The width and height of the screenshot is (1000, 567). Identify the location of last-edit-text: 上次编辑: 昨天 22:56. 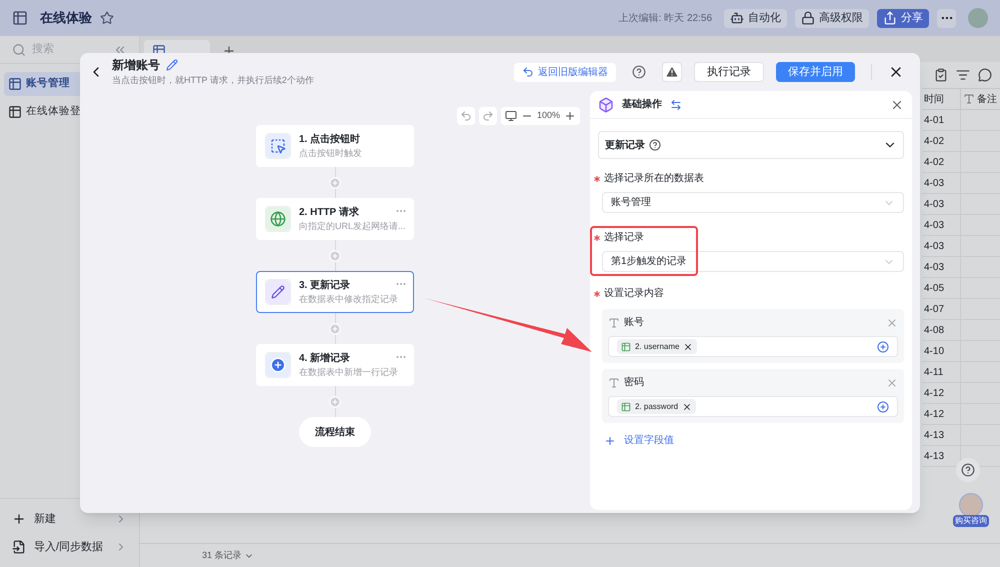
(665, 19).